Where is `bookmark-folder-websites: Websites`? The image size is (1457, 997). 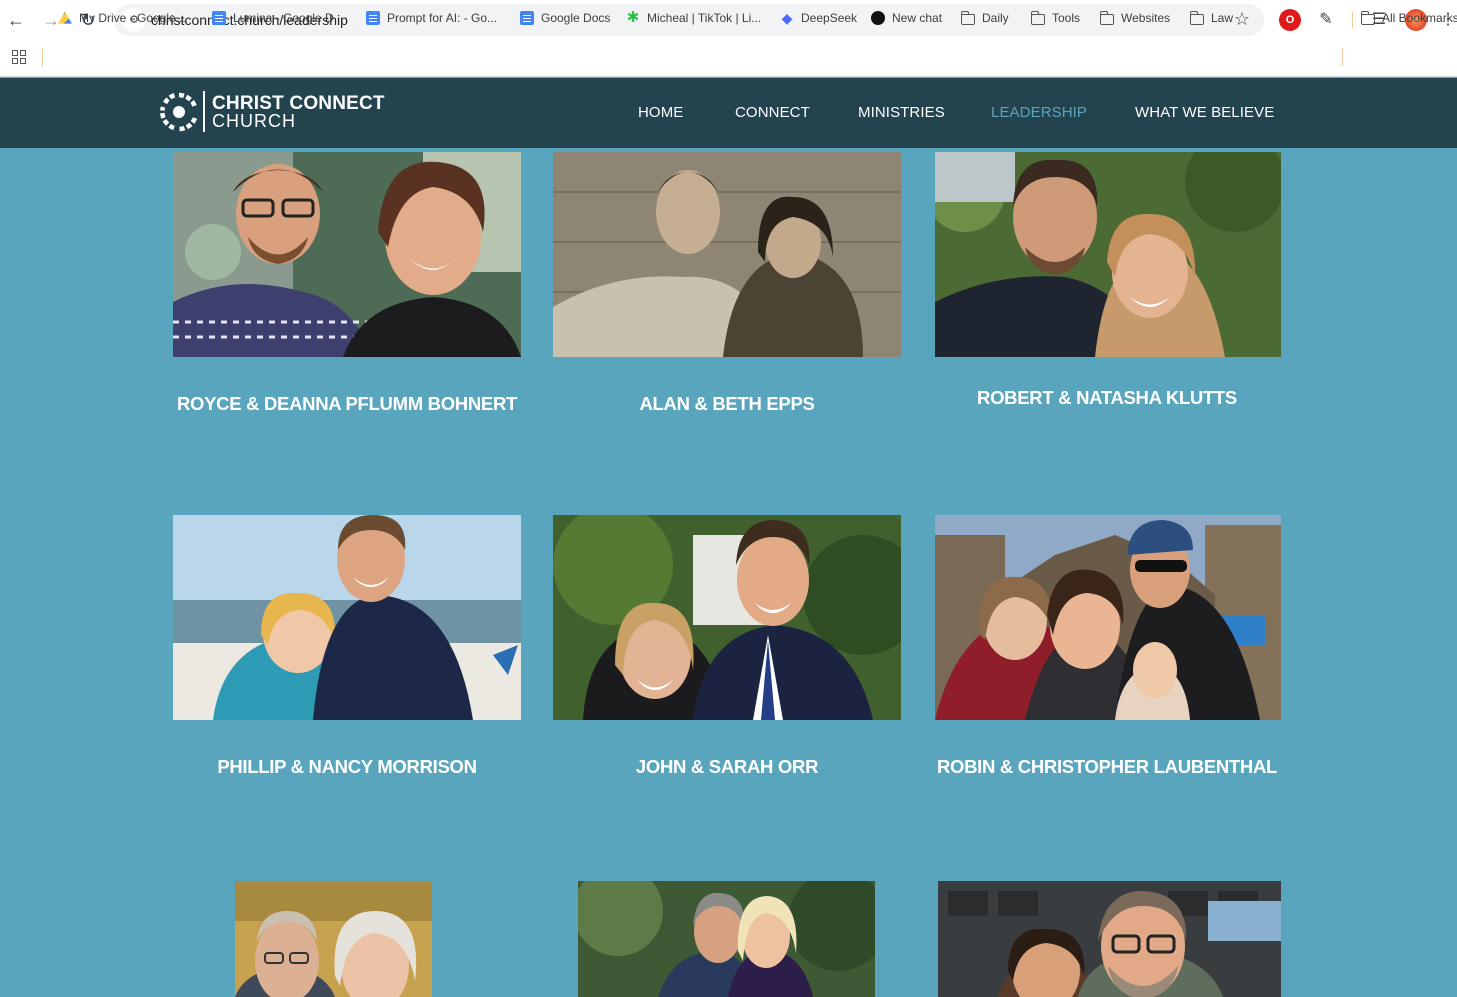 bookmark-folder-websites: Websites is located at coordinates (1135, 18).